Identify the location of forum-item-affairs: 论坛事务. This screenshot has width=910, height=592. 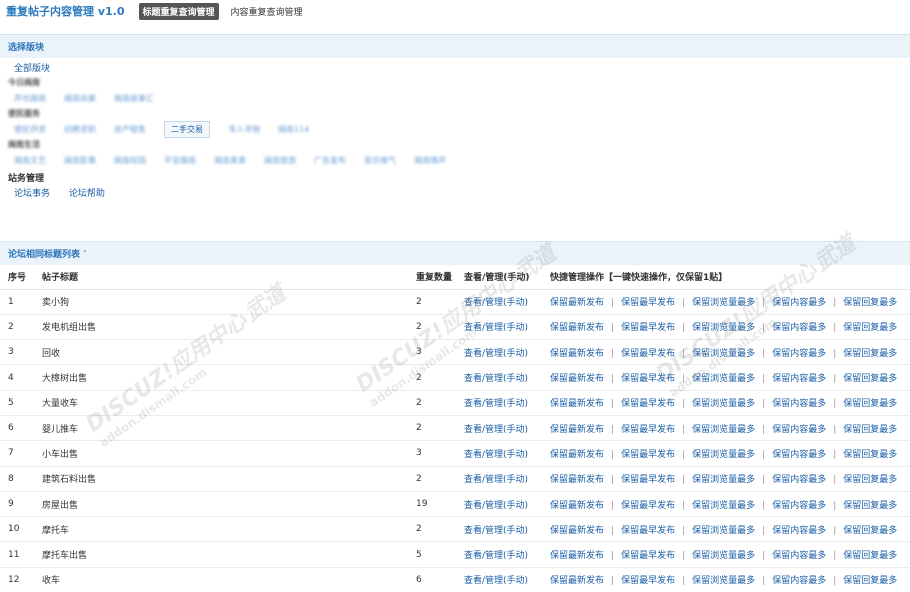
(32, 194).